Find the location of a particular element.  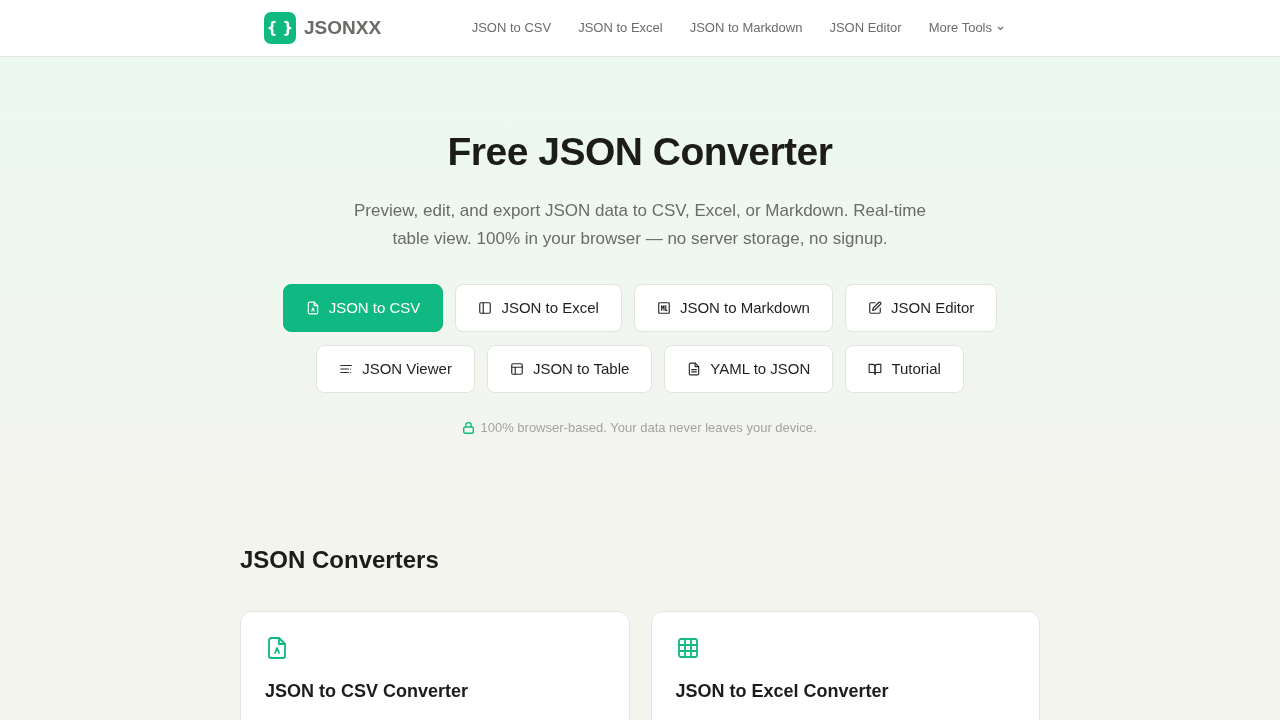

file-text-icon is located at coordinates (694, 369).